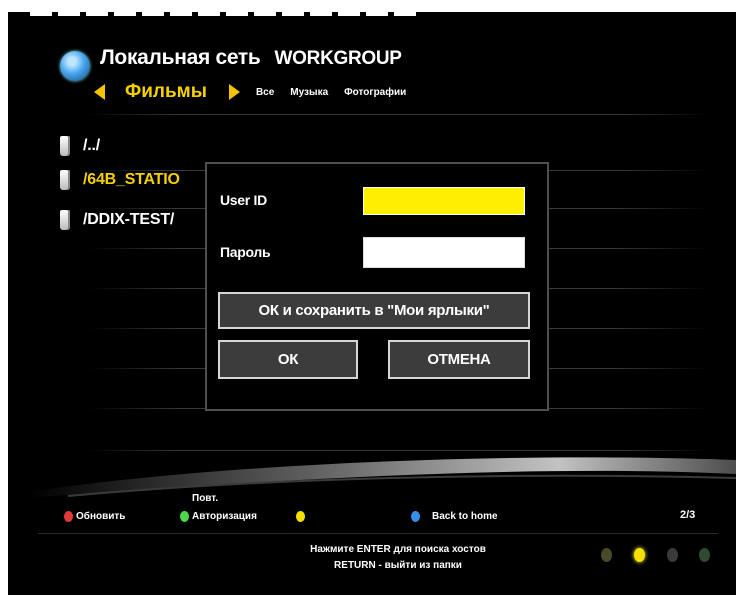 The height and width of the screenshot is (597, 741). I want to click on legend-auth: Авторизация, so click(218, 516).